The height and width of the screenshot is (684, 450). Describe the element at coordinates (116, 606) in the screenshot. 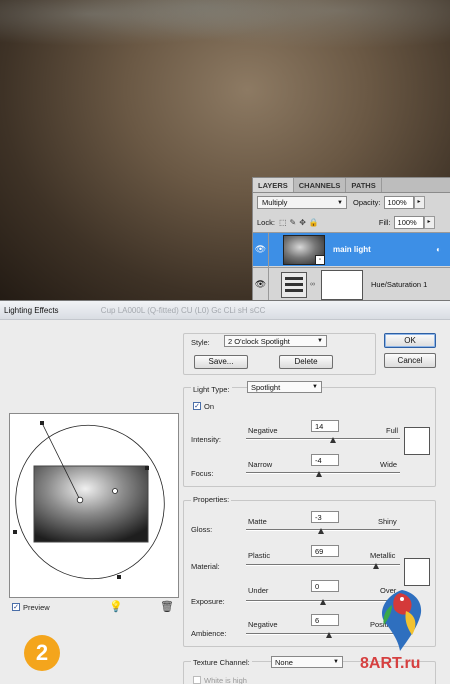

I see `new-light-bulb-icon: 💡` at that location.